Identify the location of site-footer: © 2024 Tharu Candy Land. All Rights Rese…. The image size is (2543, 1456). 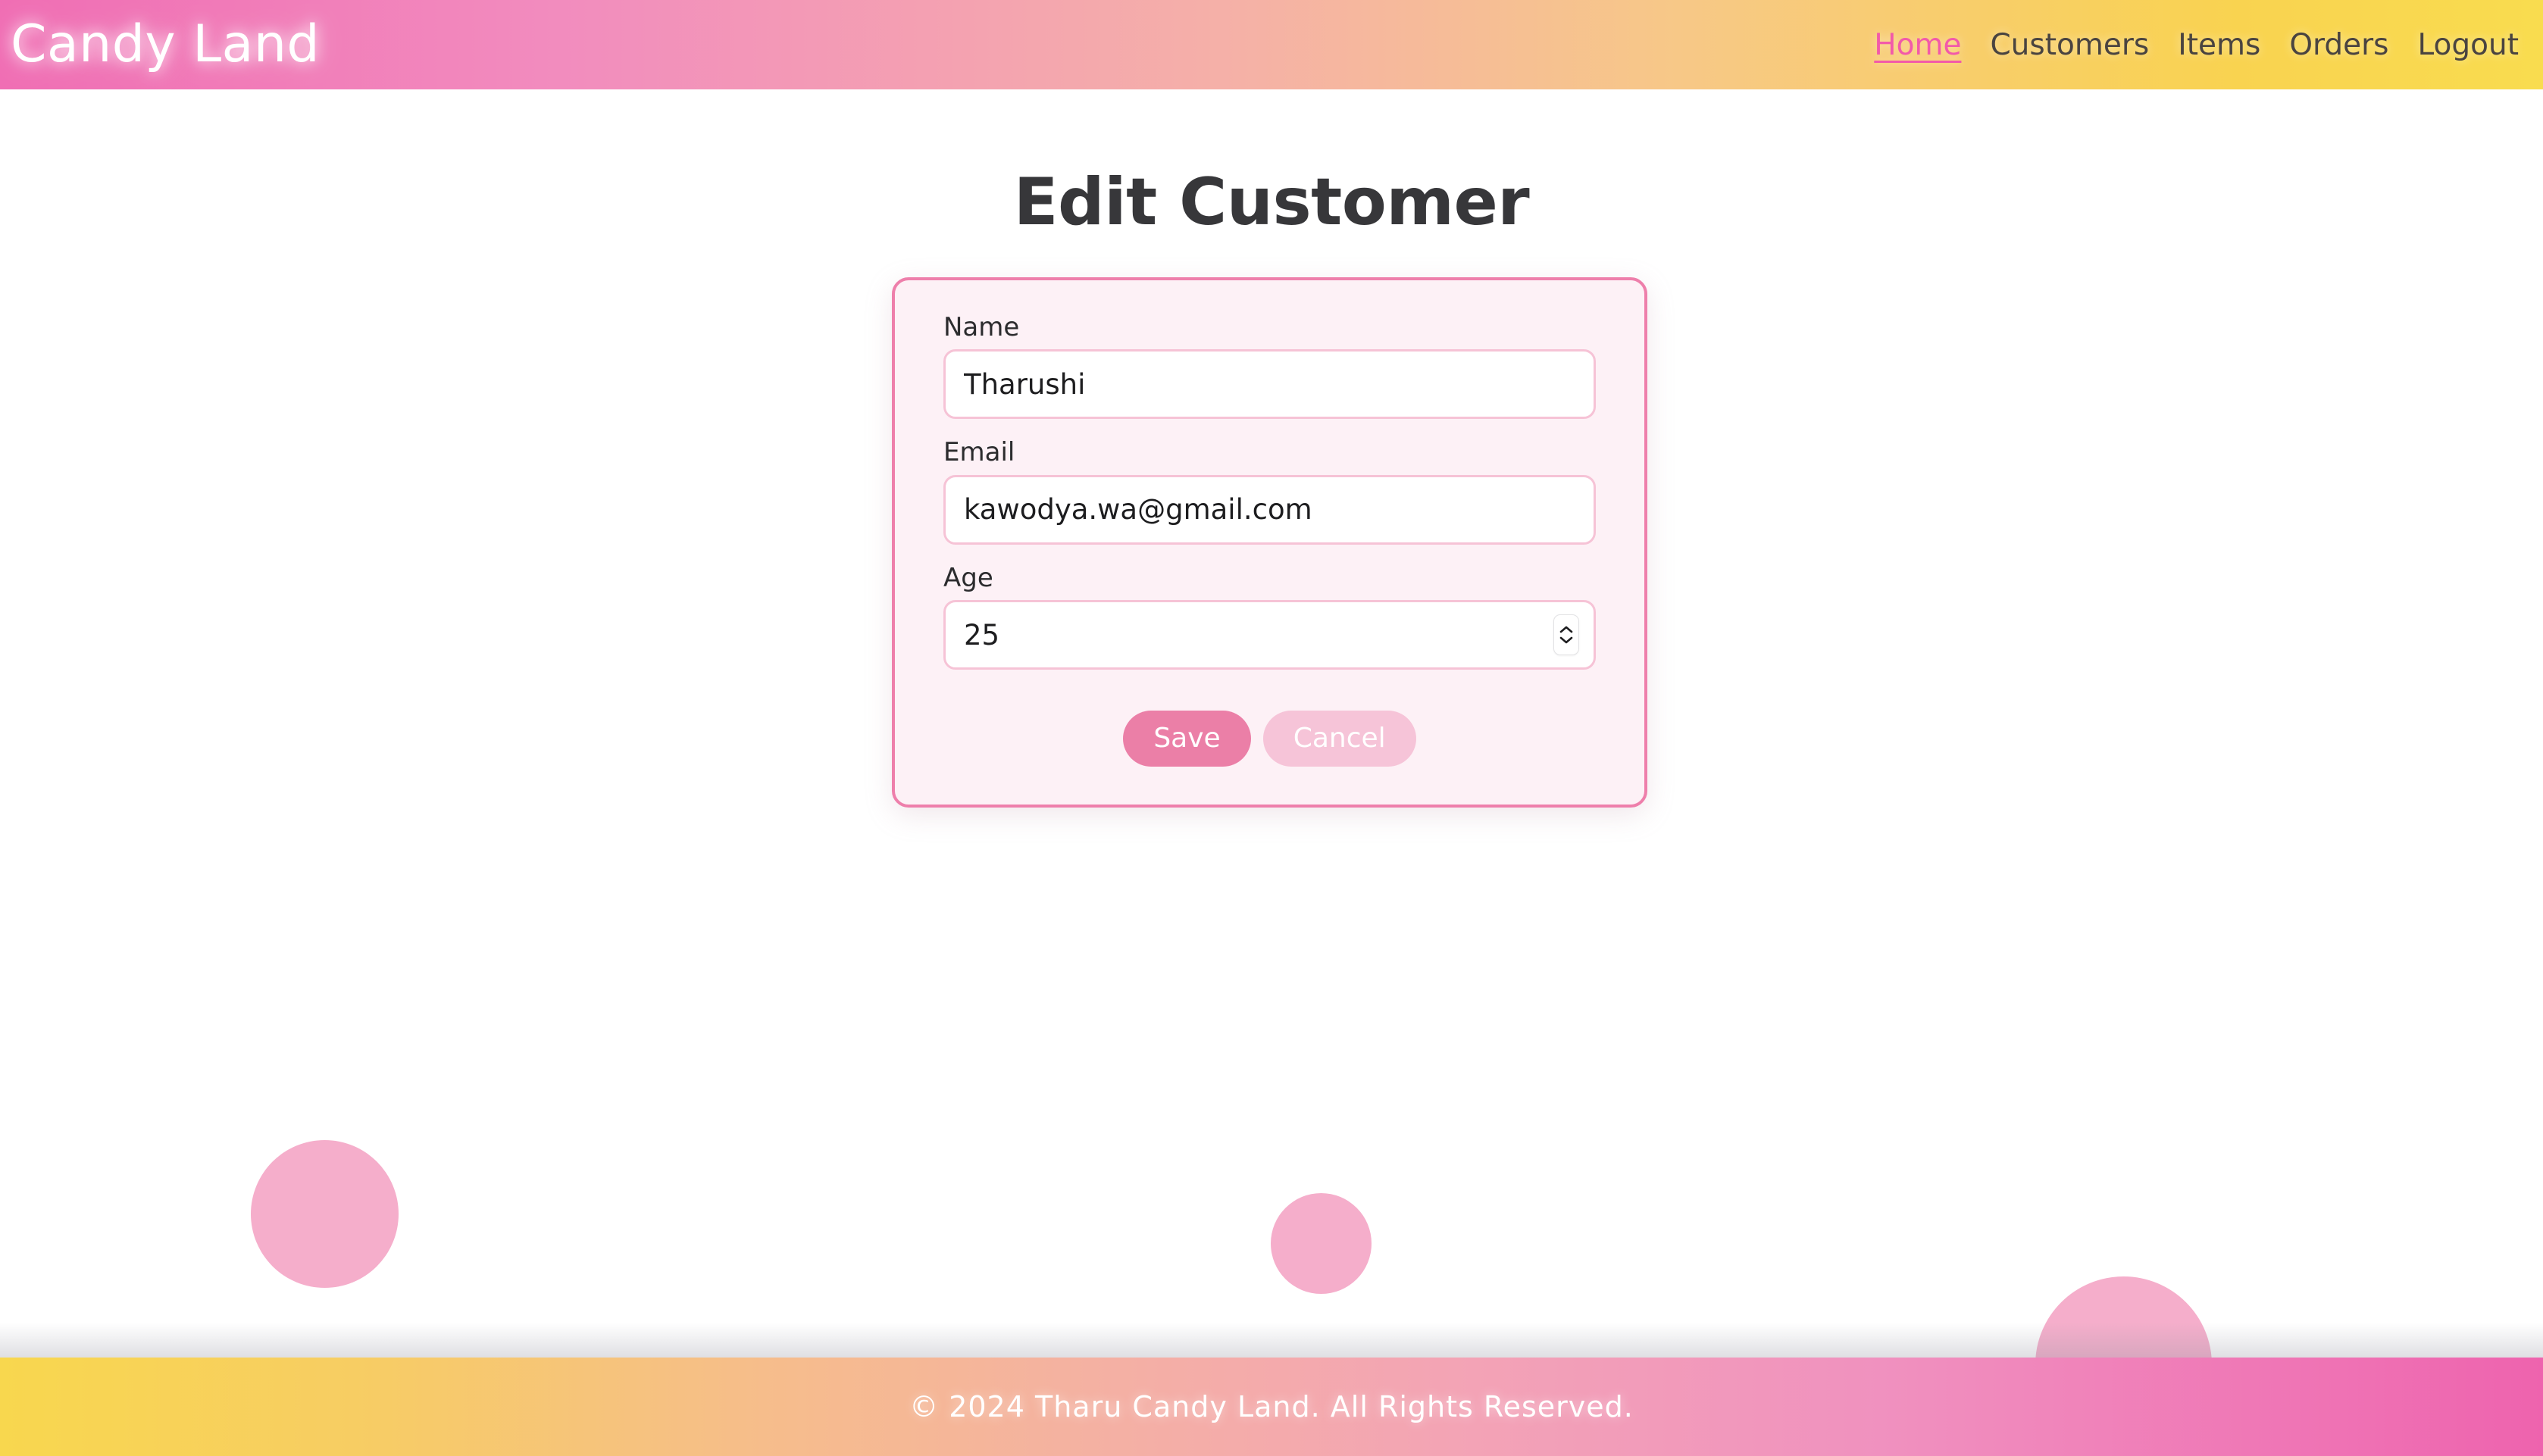
(1271, 1407).